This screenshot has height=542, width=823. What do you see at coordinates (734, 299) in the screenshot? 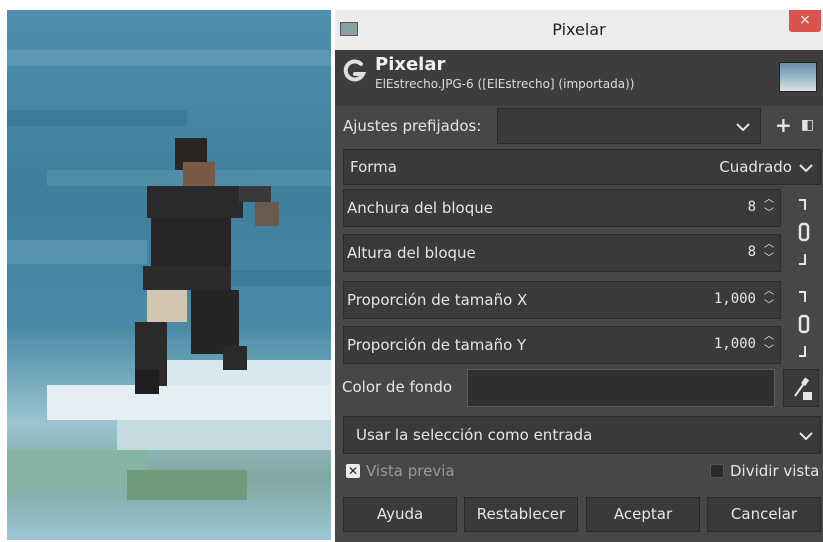
I see `ratio-x-value: 1,000` at bounding box center [734, 299].